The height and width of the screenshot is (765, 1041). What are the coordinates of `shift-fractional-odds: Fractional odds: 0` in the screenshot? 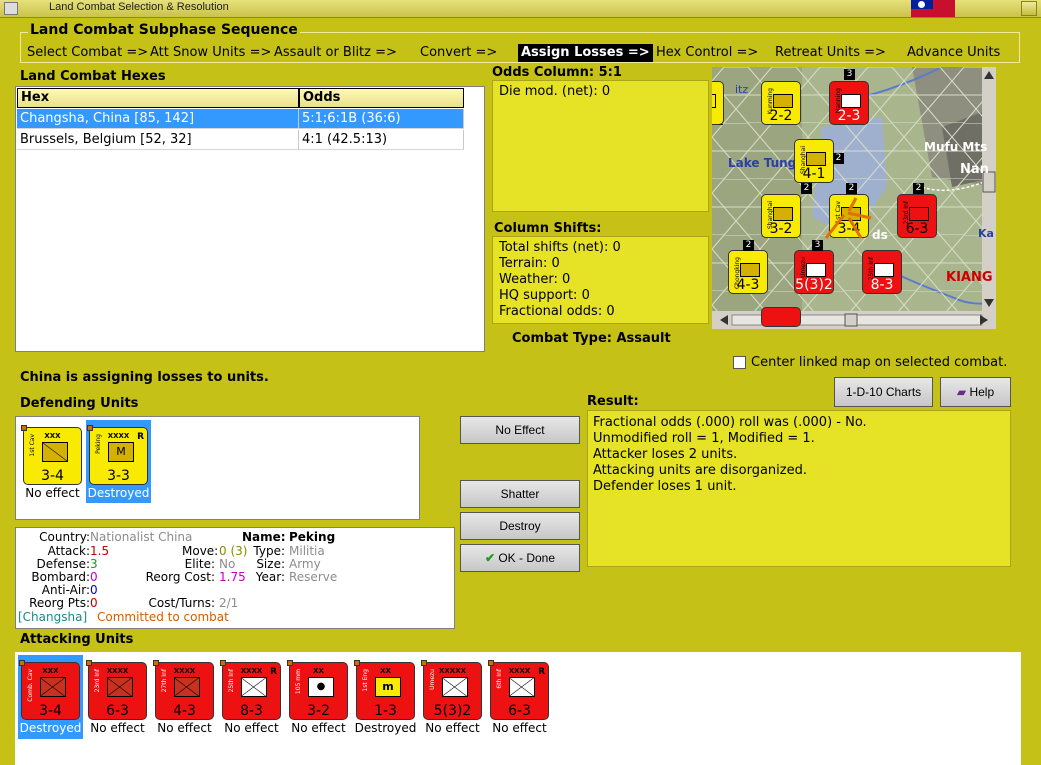 It's located at (557, 311).